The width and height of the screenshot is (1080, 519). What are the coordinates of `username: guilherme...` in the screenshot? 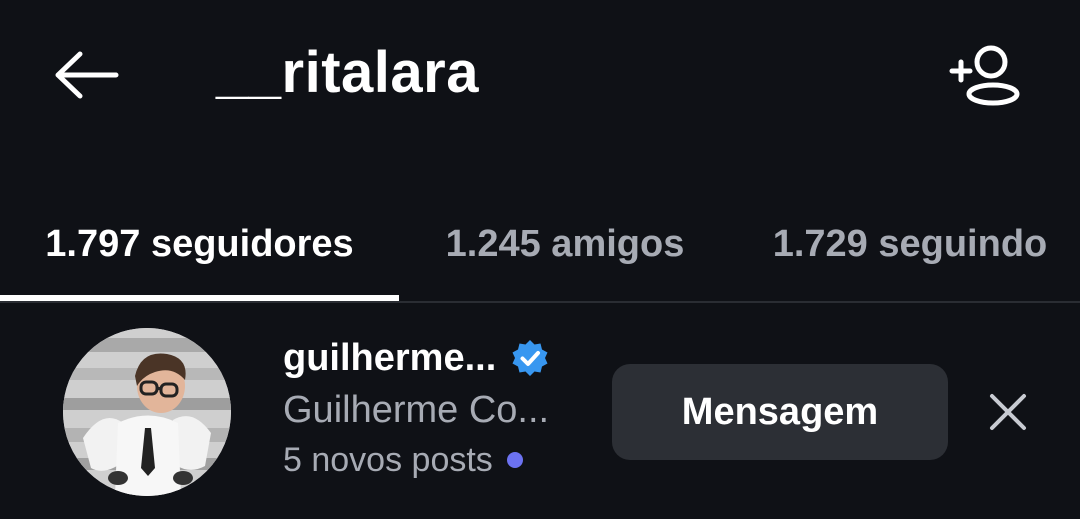 It's located at (390, 357).